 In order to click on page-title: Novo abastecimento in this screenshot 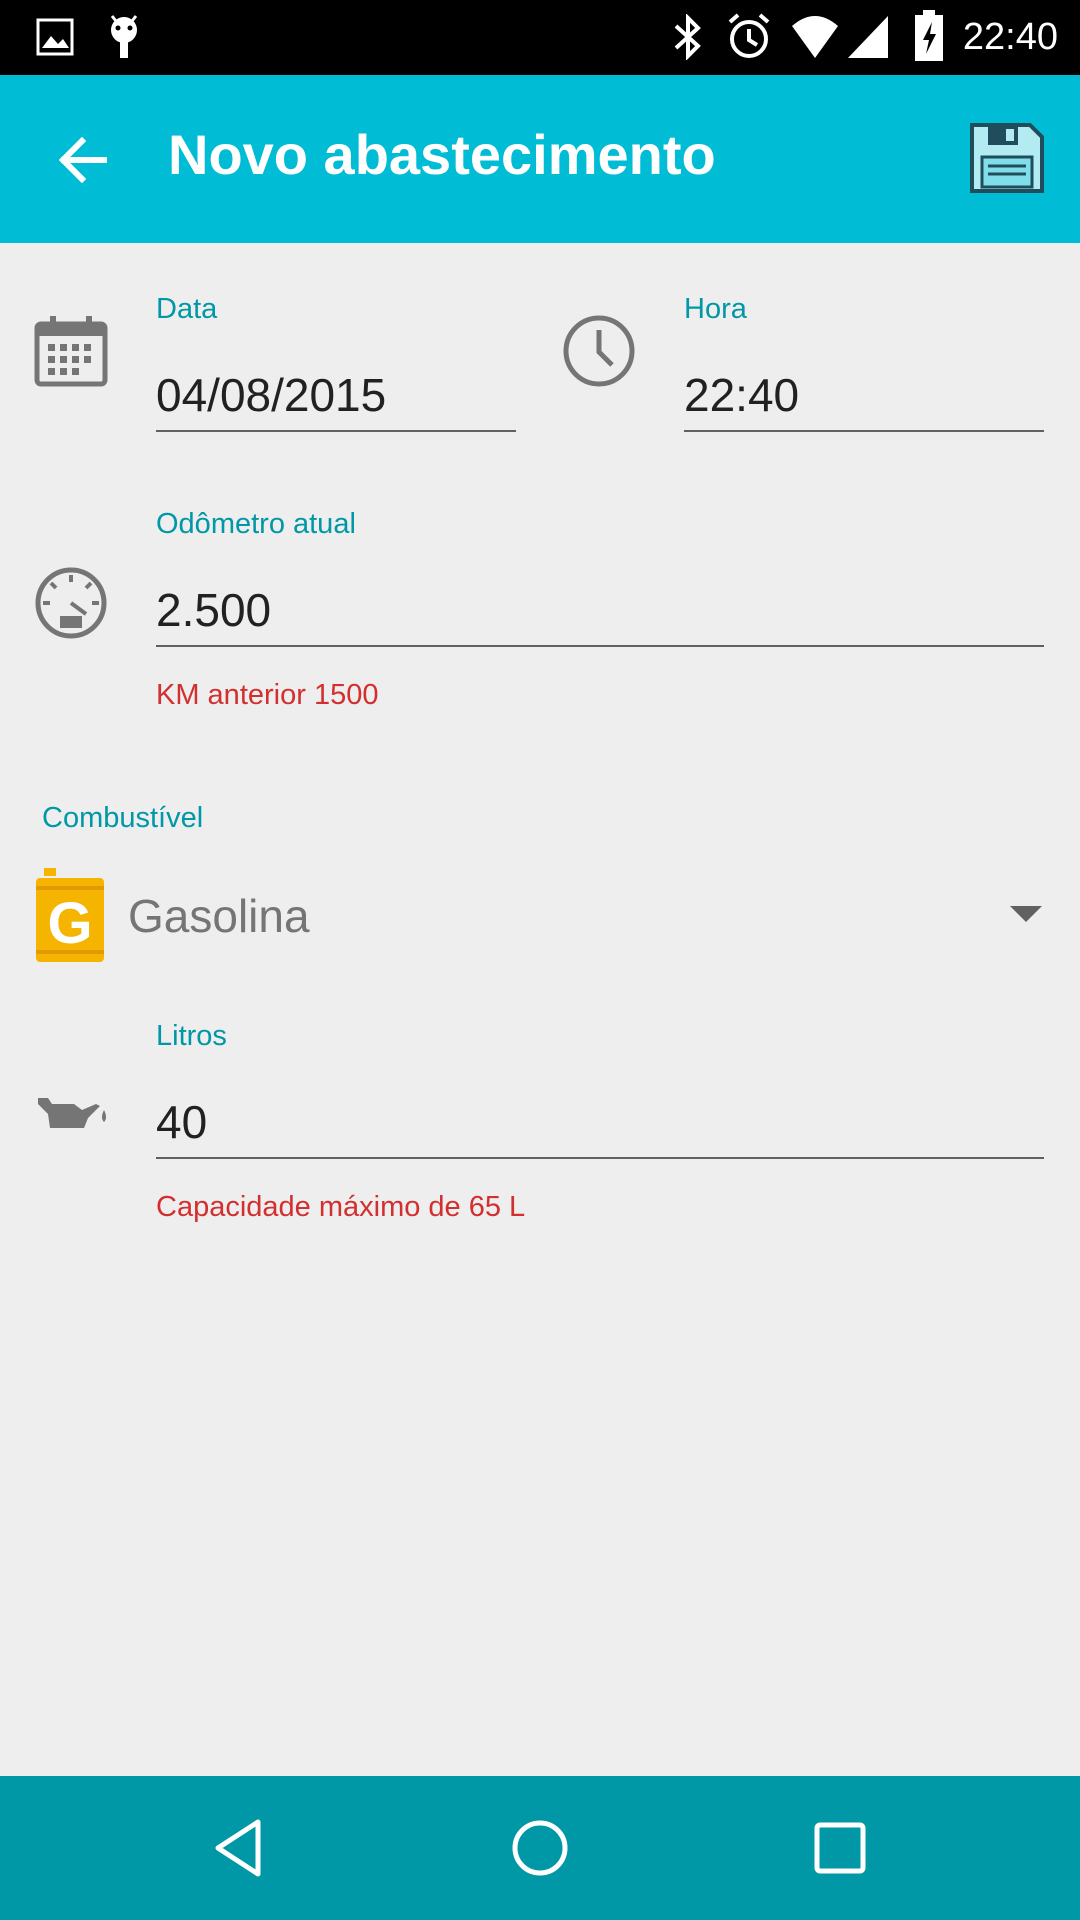, I will do `click(442, 154)`.